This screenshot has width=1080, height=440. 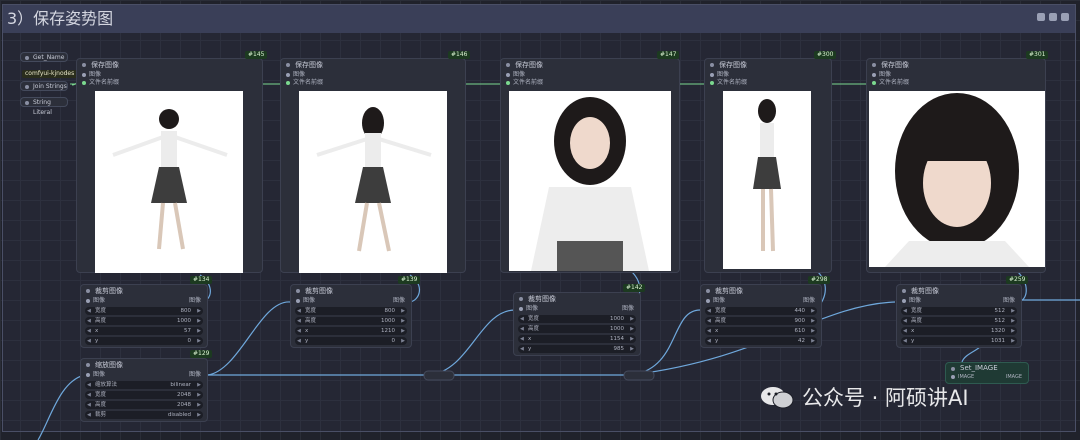 I want to click on save-image-node-4: 保存图像 图像 文件名前缀, so click(x=768, y=165).